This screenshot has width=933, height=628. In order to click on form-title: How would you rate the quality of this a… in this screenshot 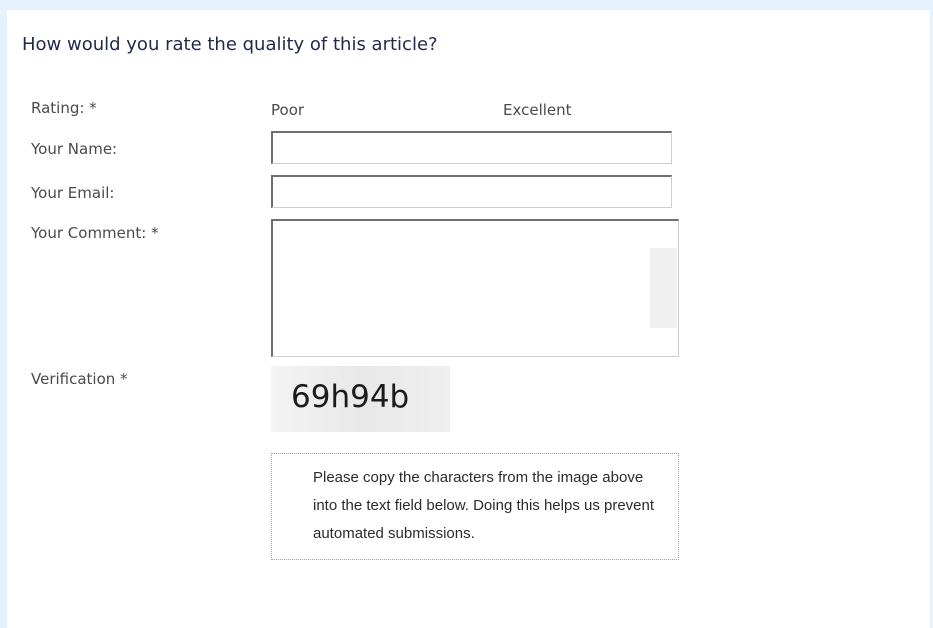, I will do `click(230, 44)`.